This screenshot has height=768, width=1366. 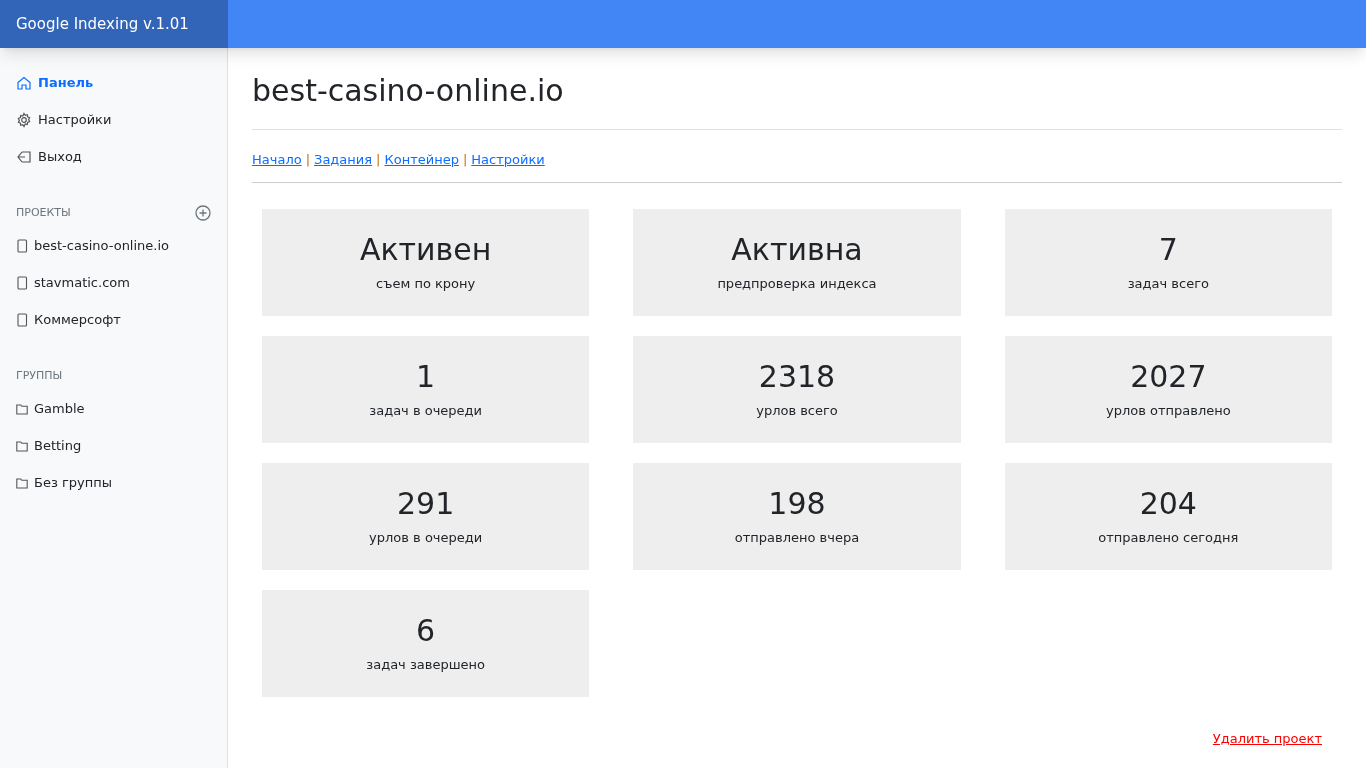 What do you see at coordinates (203, 213) in the screenshot?
I see `add-icon` at bounding box center [203, 213].